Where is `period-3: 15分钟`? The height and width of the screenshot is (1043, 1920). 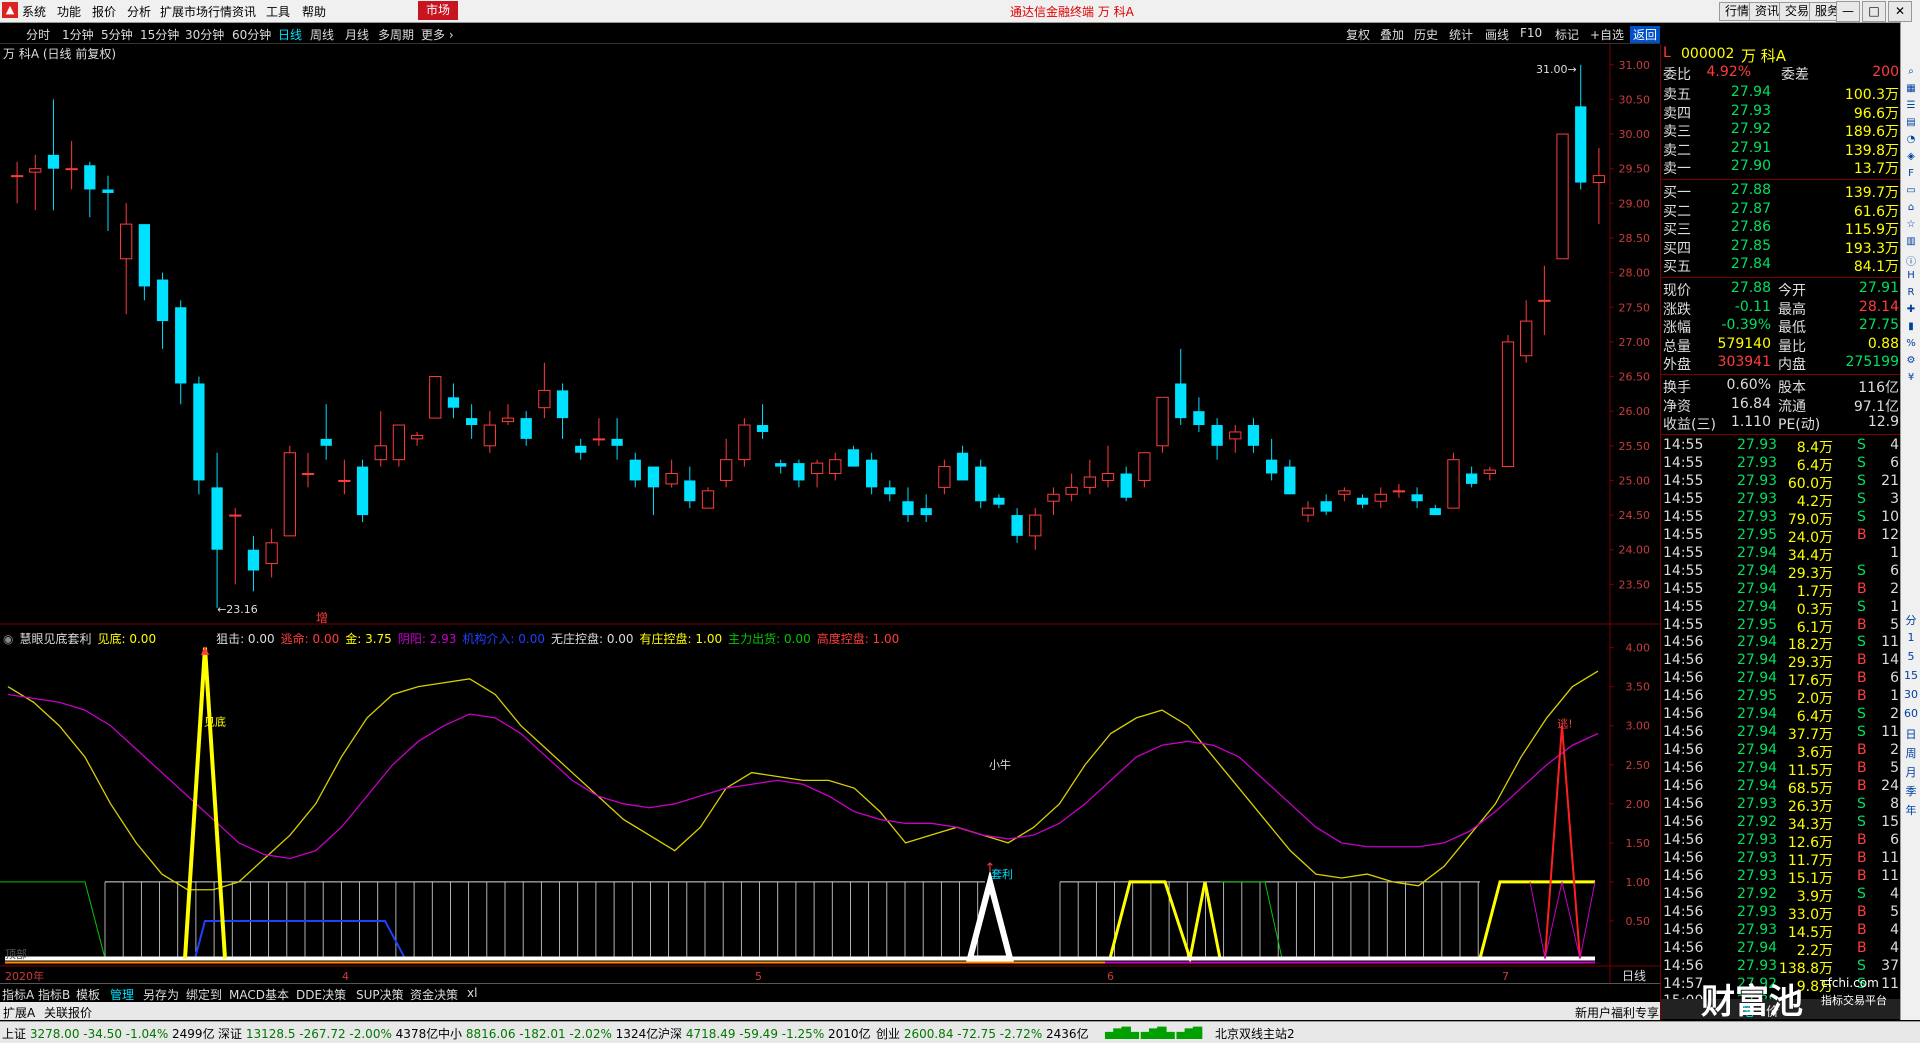 period-3: 15分钟 is located at coordinates (159, 34).